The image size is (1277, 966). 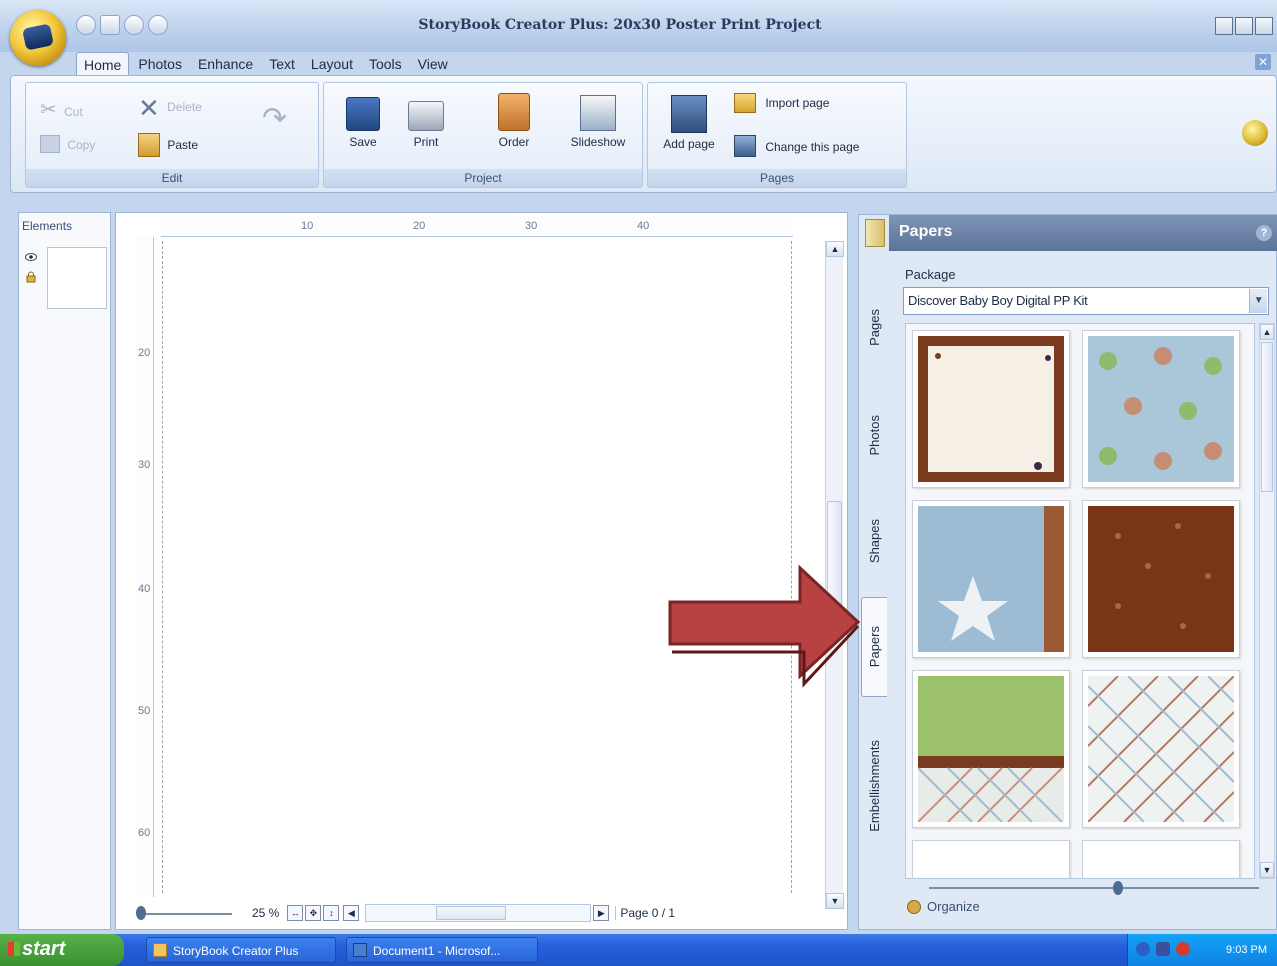 What do you see at coordinates (225, 64) in the screenshot?
I see `tab-enhance: Enhance` at bounding box center [225, 64].